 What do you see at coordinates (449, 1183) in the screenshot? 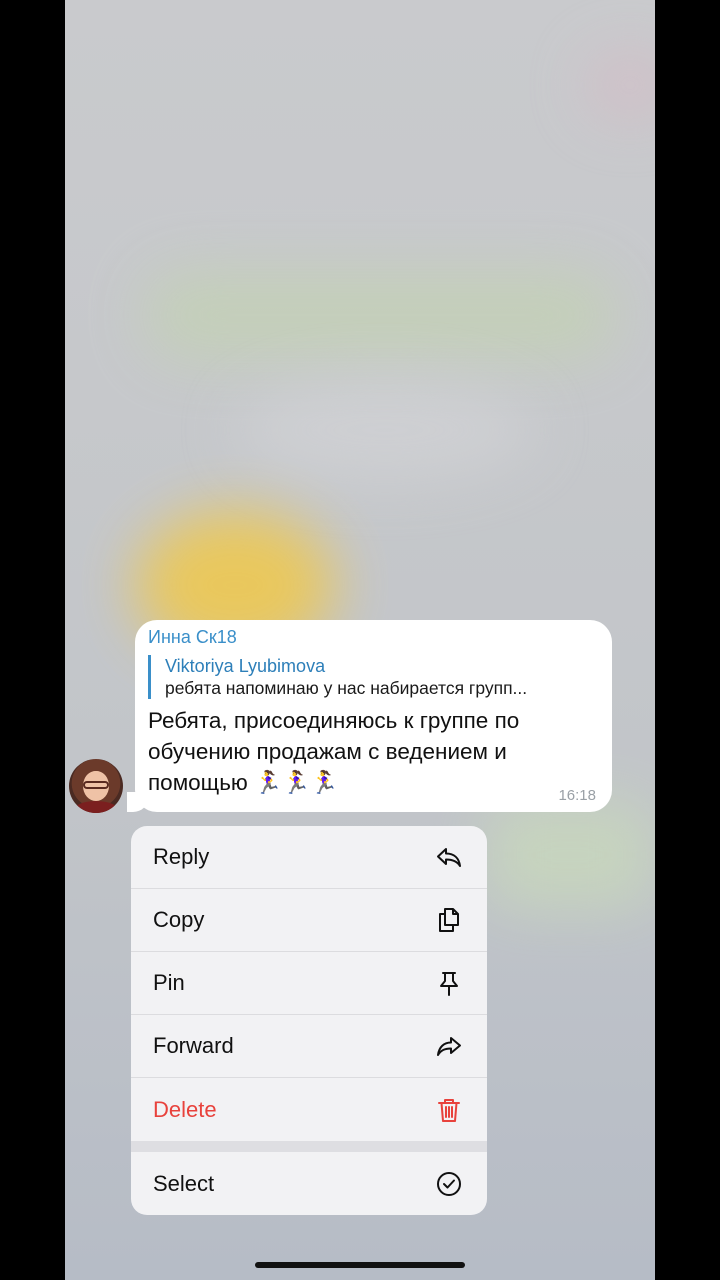
I see `check-circle-icon` at bounding box center [449, 1183].